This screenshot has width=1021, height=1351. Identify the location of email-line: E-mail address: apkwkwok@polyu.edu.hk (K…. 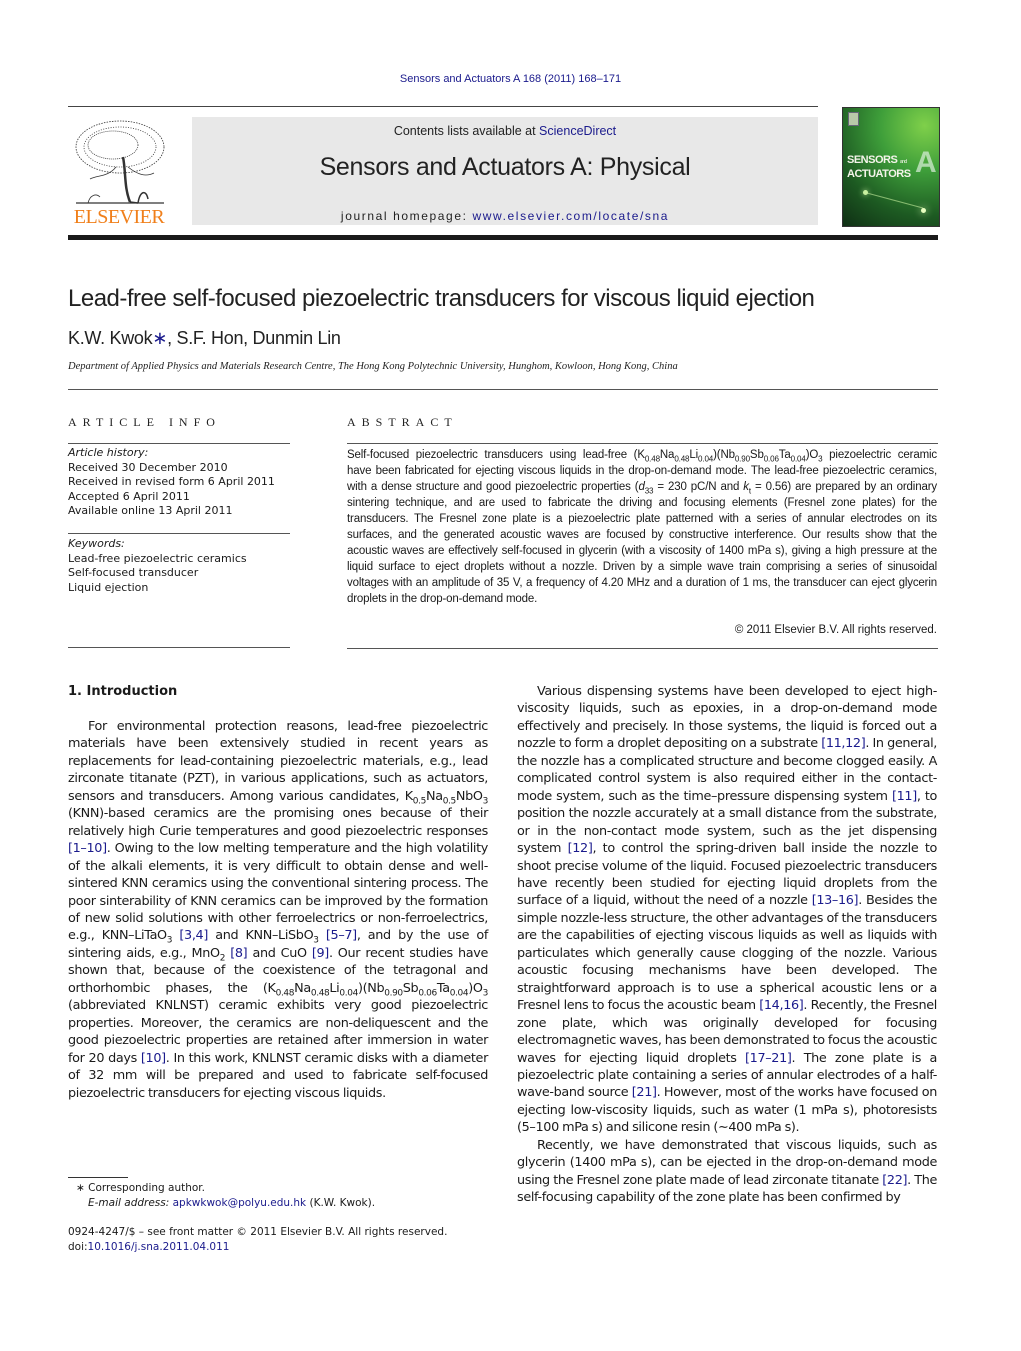
(225, 1203).